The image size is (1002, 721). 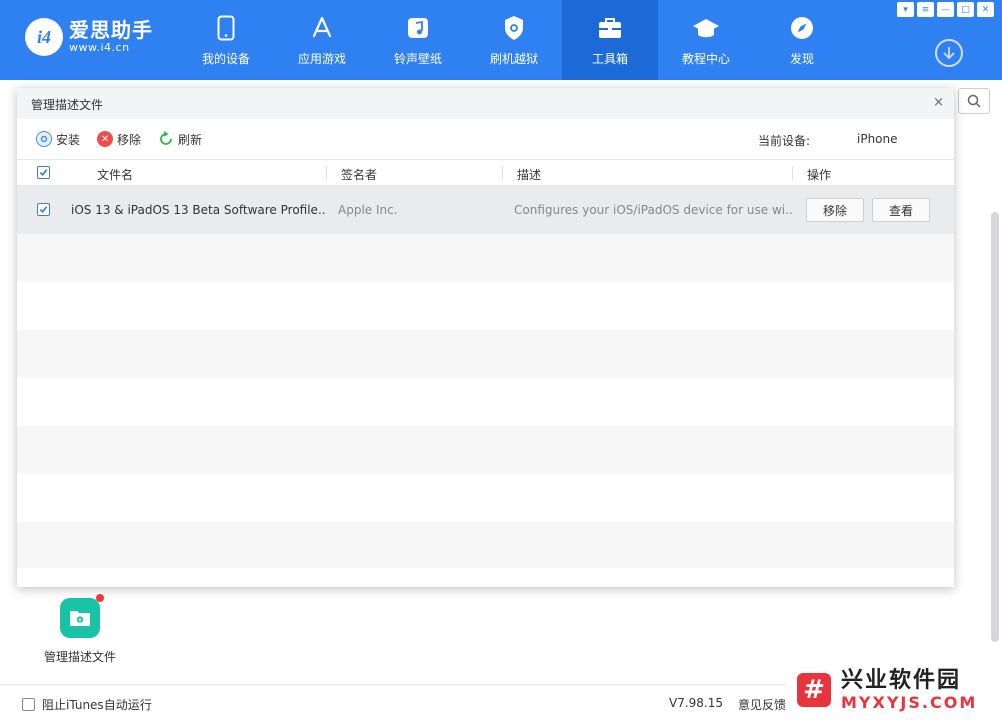 I want to click on nav-discover: 发现, so click(x=802, y=40).